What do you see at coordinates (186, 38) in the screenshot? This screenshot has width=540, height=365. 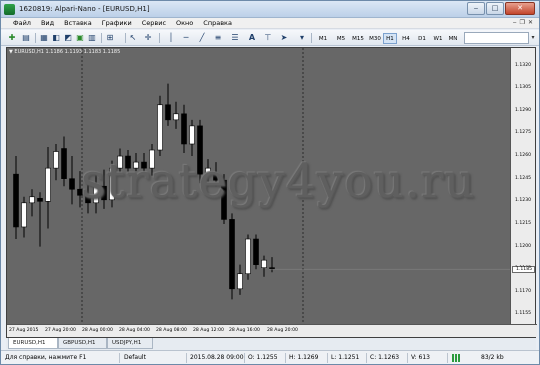 I see `horizontal-line-icon: ─` at bounding box center [186, 38].